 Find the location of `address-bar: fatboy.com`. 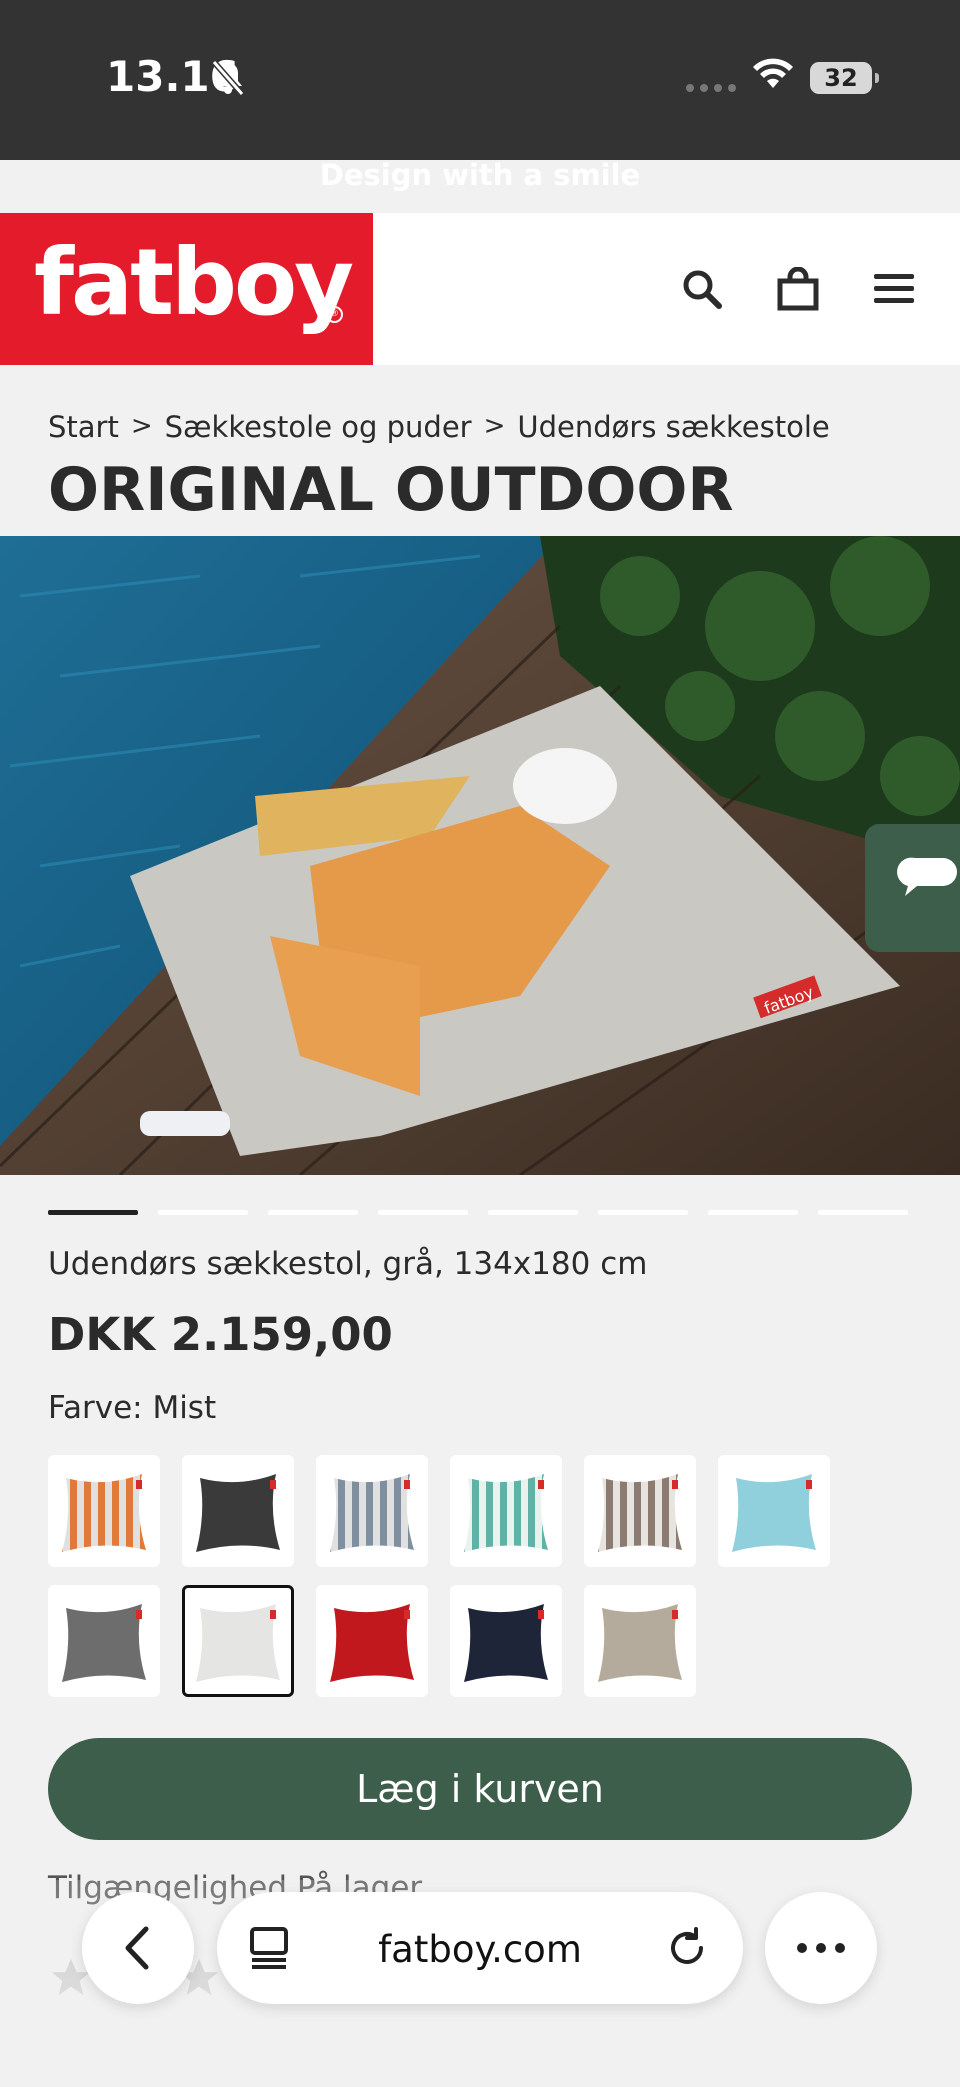

address-bar: fatboy.com is located at coordinates (480, 1948).